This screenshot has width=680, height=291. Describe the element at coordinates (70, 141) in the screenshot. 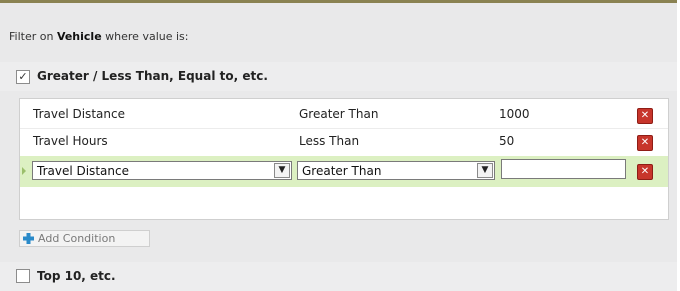

I see `condition-field: Travel Hours` at that location.